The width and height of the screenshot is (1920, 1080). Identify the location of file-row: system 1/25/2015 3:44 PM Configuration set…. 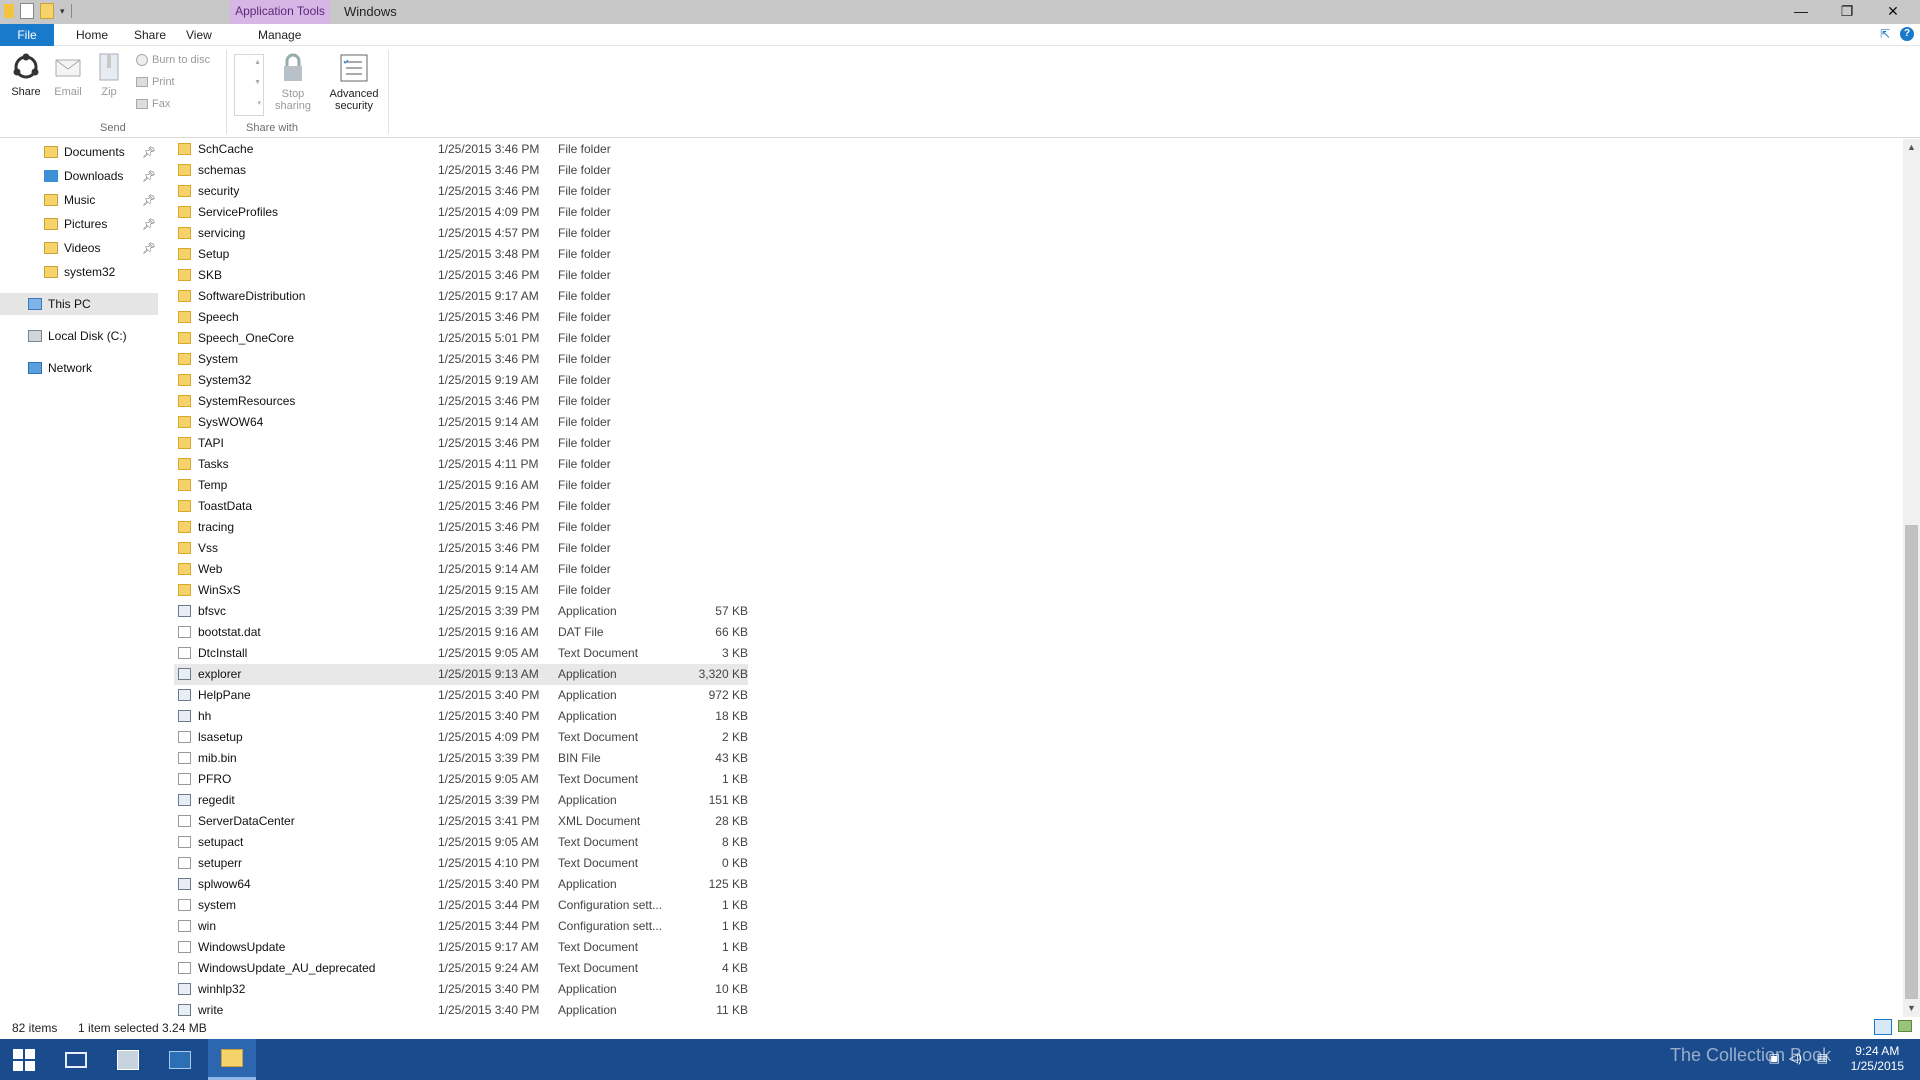
(461, 905).